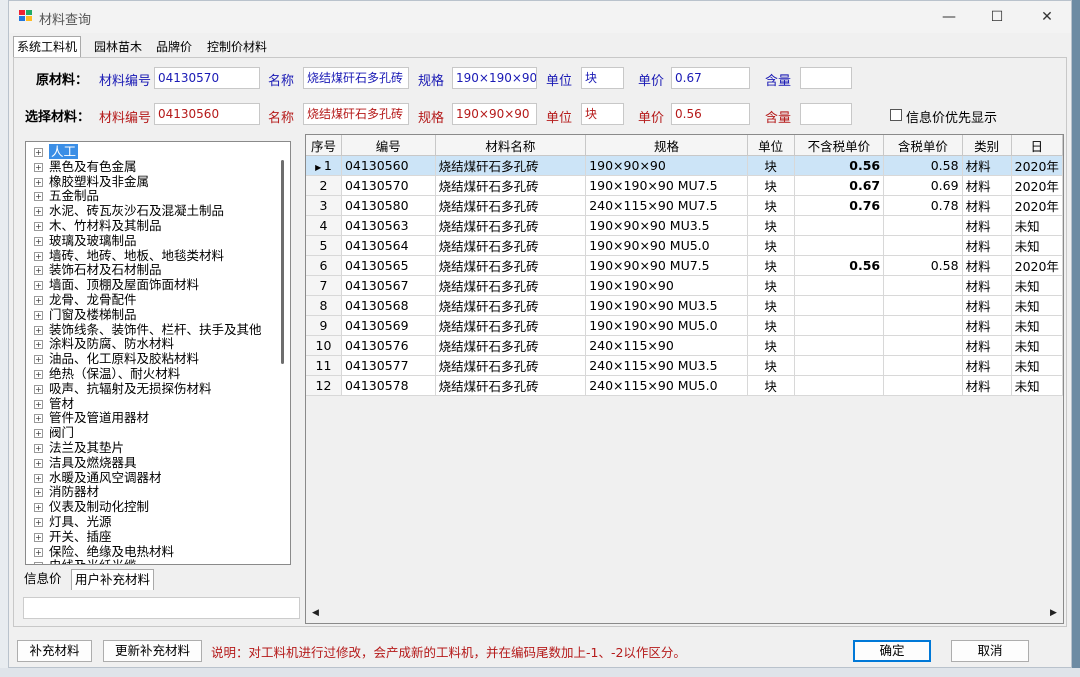 The height and width of the screenshot is (677, 1080). I want to click on tree-node: + 门窗及楼梯制品, so click(85, 314).